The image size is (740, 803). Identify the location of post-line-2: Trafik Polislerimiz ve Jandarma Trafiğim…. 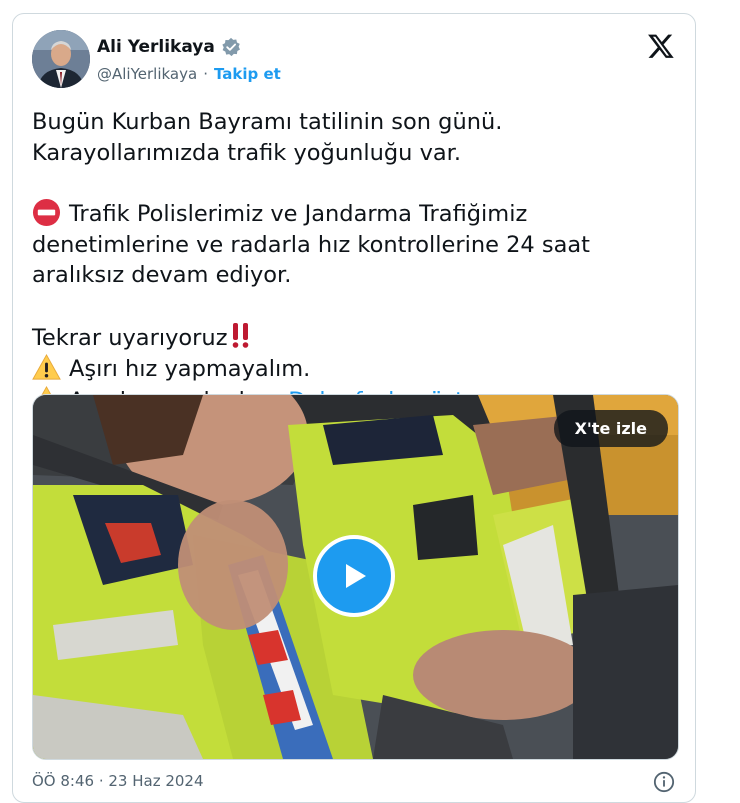
(357, 244).